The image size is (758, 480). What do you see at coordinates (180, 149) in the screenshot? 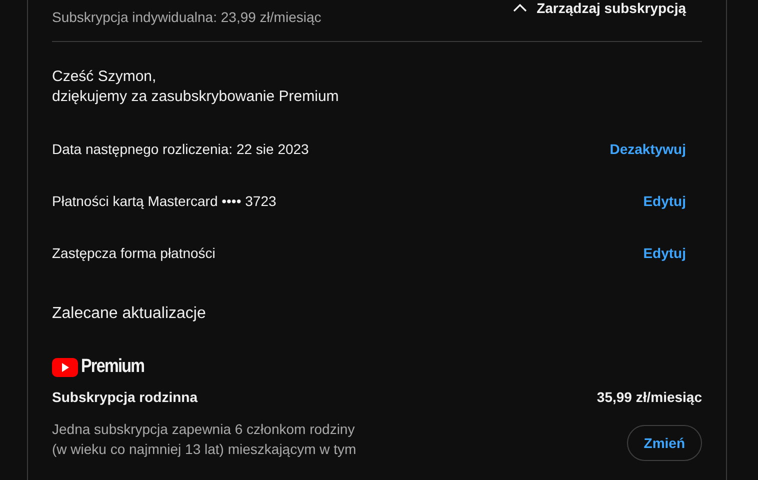
I see `billing-info-text: Data następnego rozliczenia: 22 sie 2023` at bounding box center [180, 149].